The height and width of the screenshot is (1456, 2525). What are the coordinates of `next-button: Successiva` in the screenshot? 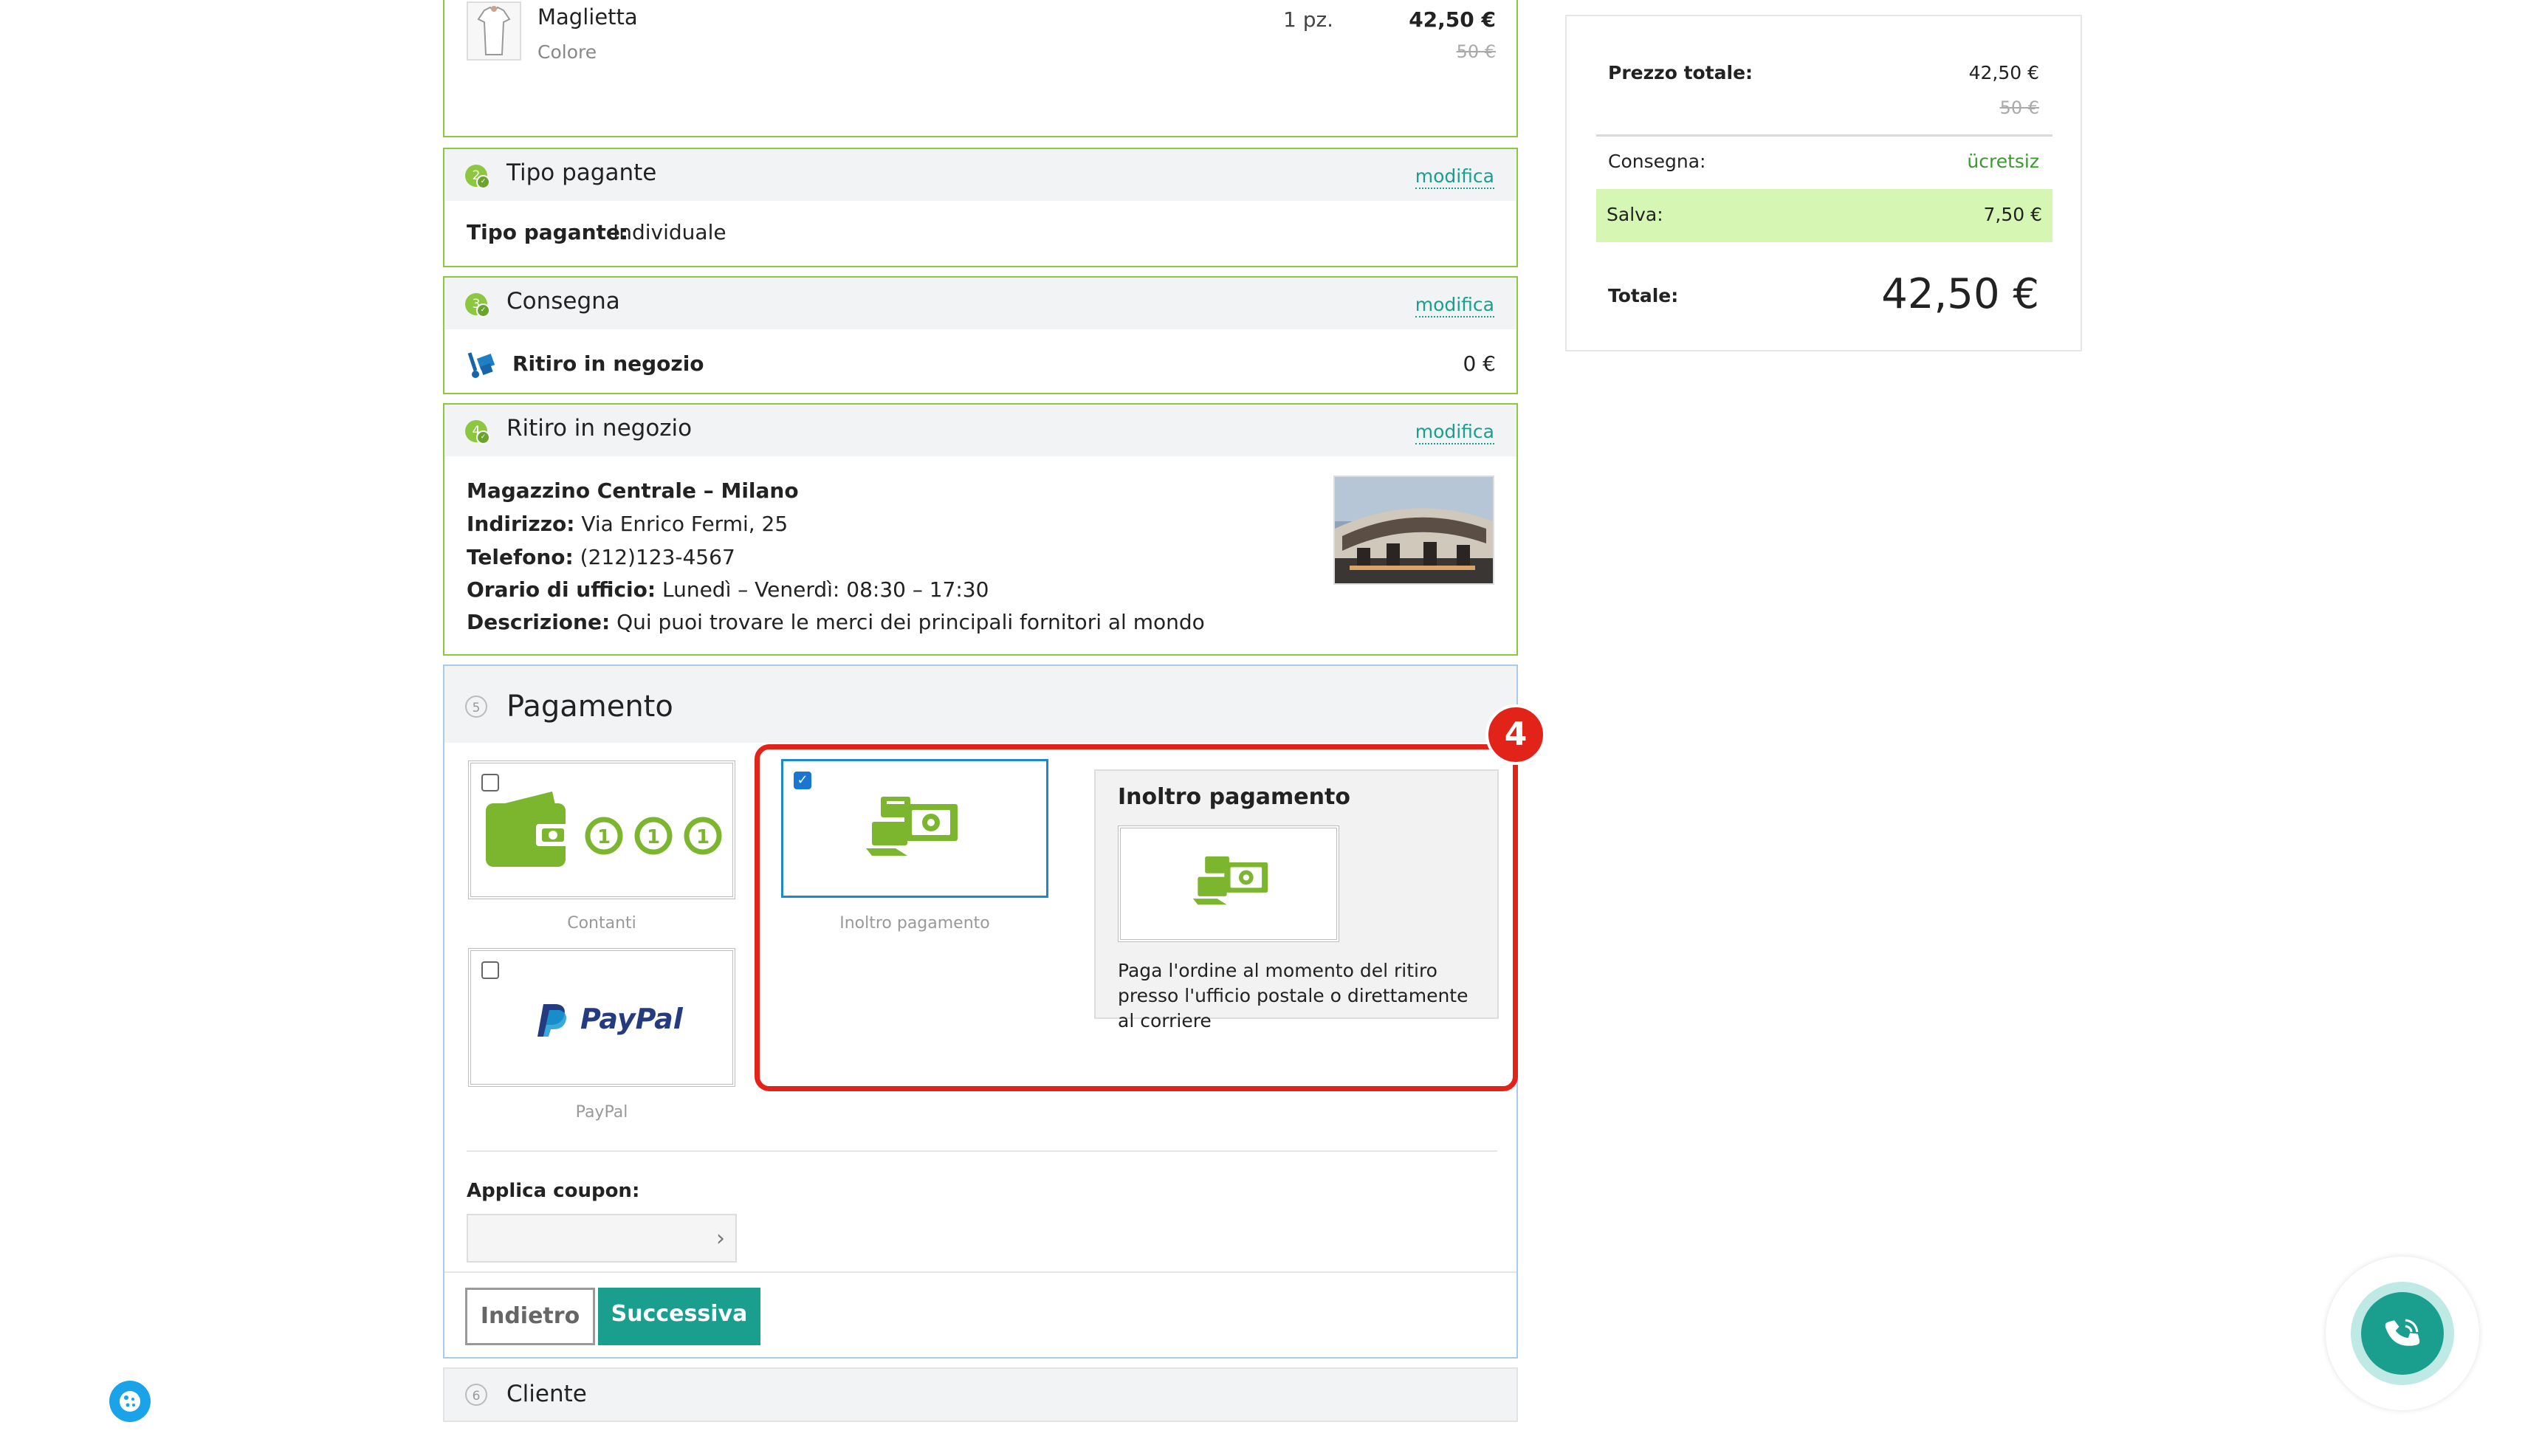 It's located at (679, 1316).